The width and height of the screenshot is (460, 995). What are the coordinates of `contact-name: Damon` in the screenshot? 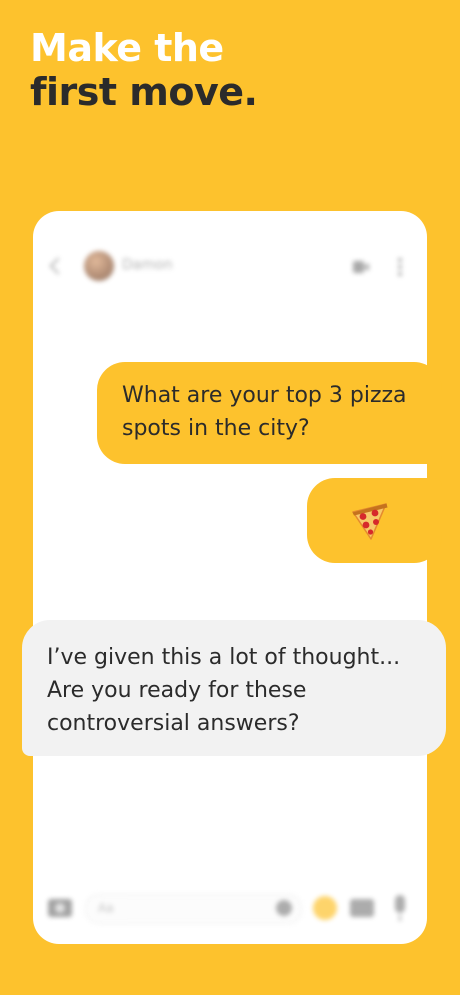 It's located at (147, 265).